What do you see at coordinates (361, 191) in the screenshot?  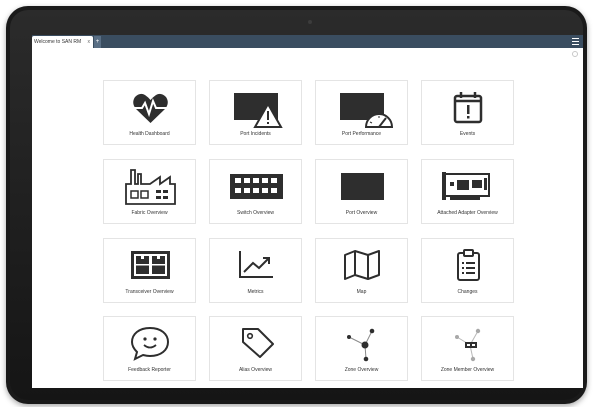 I see `tile-port-overview: Port Overview` at bounding box center [361, 191].